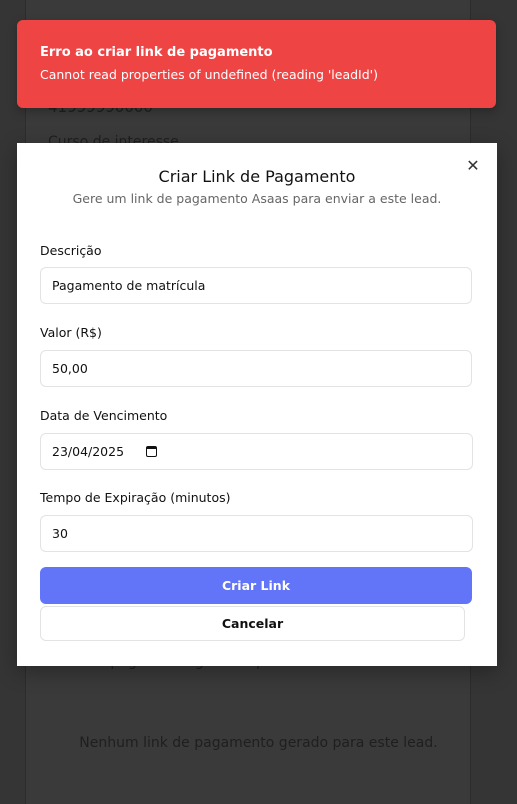 The height and width of the screenshot is (804, 517). What do you see at coordinates (256, 285) in the screenshot?
I see `description-input: Pagamento de matrícula` at bounding box center [256, 285].